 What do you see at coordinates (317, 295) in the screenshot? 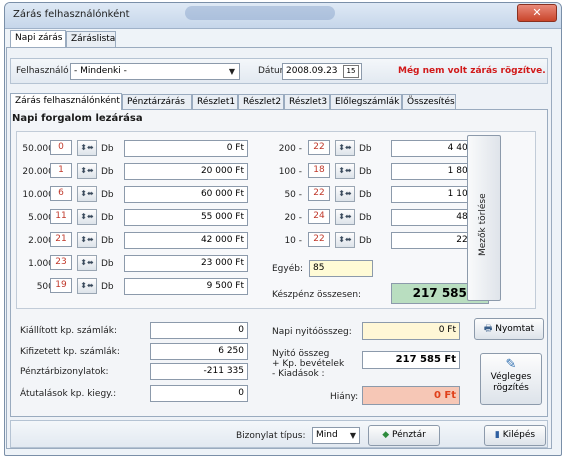
I see `cash-total-label: Készpénz összesen:` at bounding box center [317, 295].